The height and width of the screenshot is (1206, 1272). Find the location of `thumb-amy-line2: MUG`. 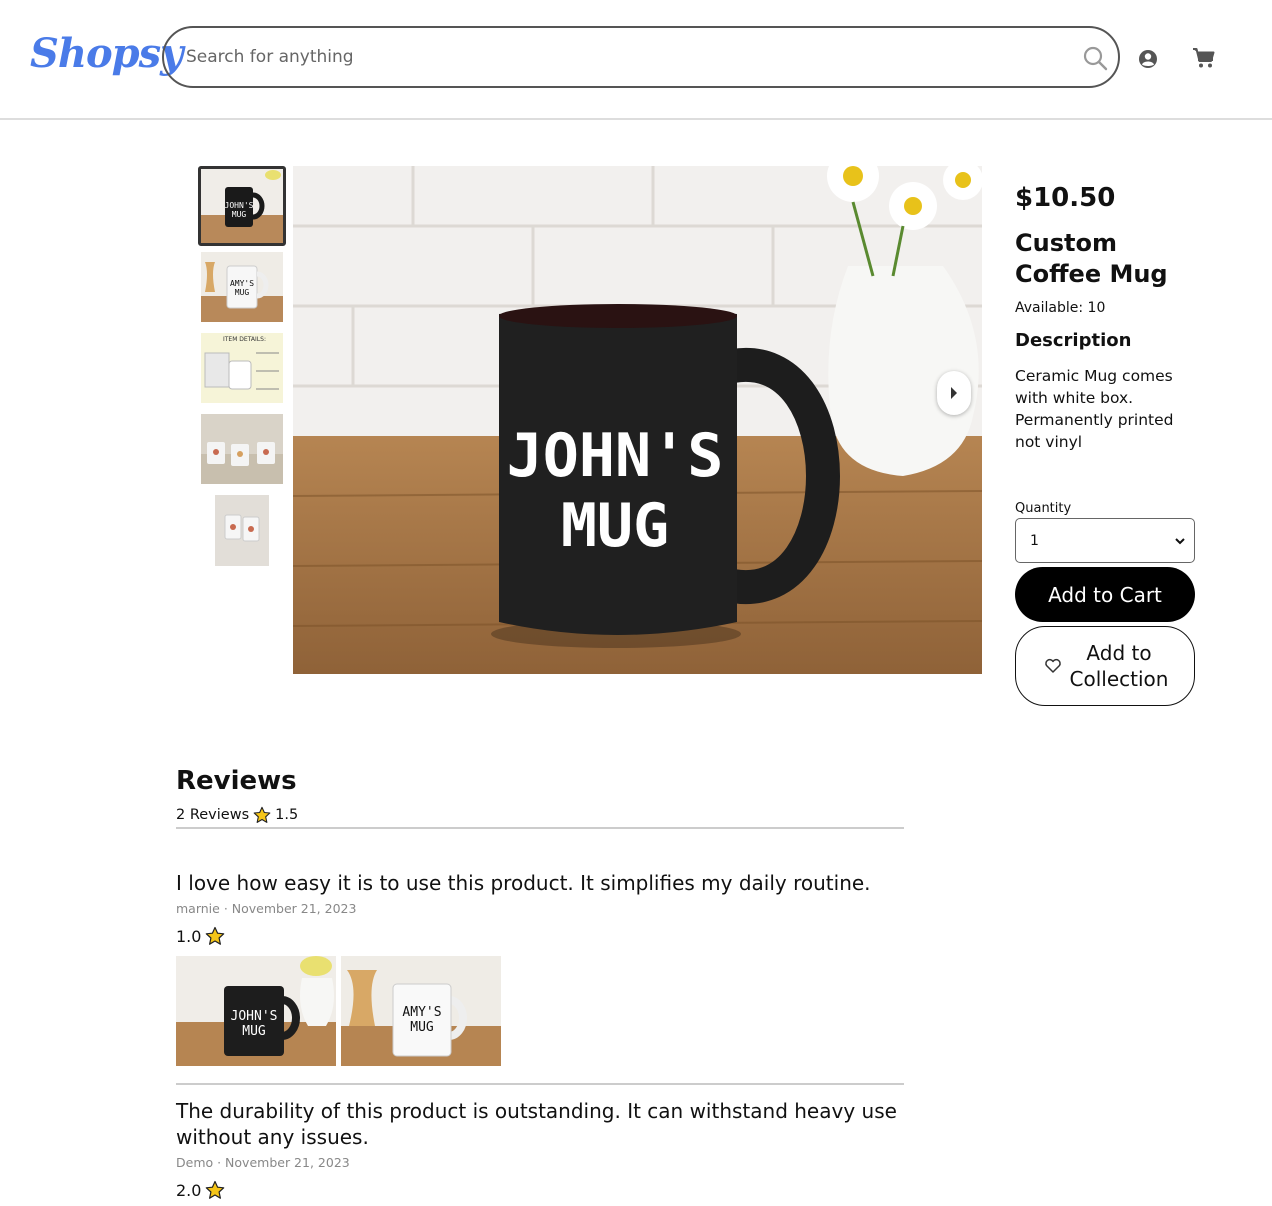

thumb-amy-line2: MUG is located at coordinates (242, 292).